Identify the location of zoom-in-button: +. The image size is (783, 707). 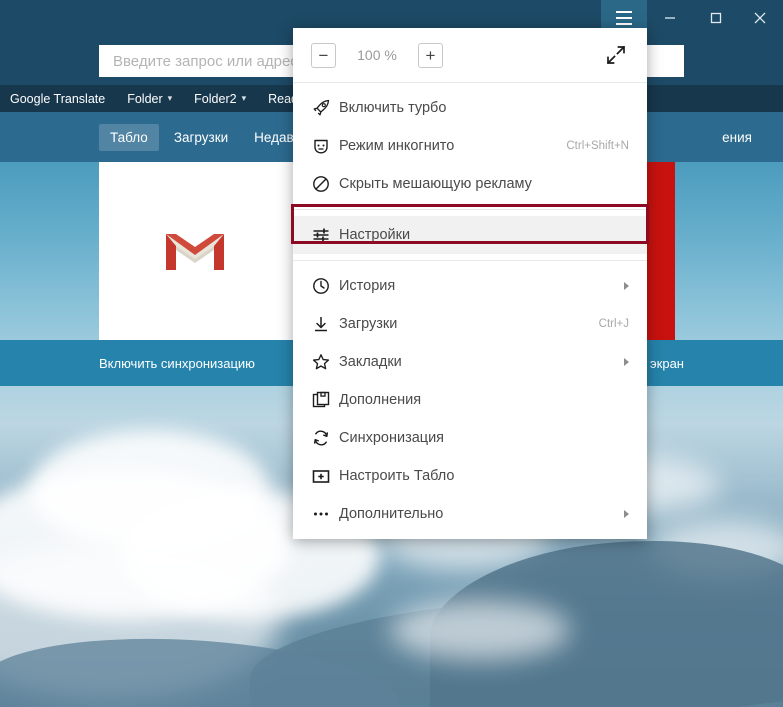
(430, 55).